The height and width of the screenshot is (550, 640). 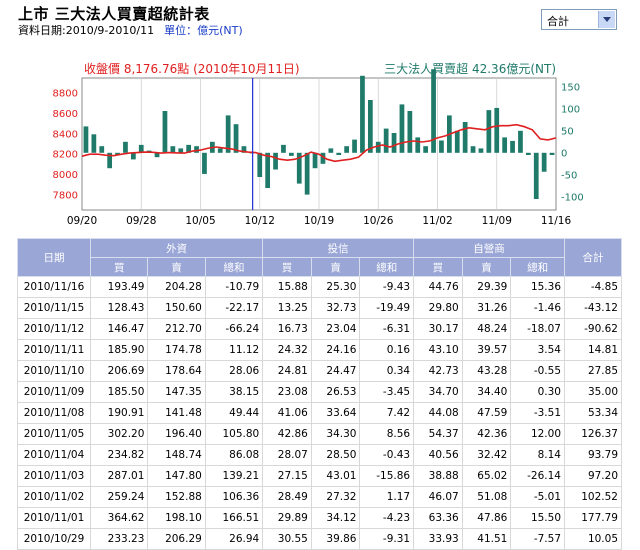 What do you see at coordinates (65, 155) in the screenshot?
I see `left-axis-tick: 8200` at bounding box center [65, 155].